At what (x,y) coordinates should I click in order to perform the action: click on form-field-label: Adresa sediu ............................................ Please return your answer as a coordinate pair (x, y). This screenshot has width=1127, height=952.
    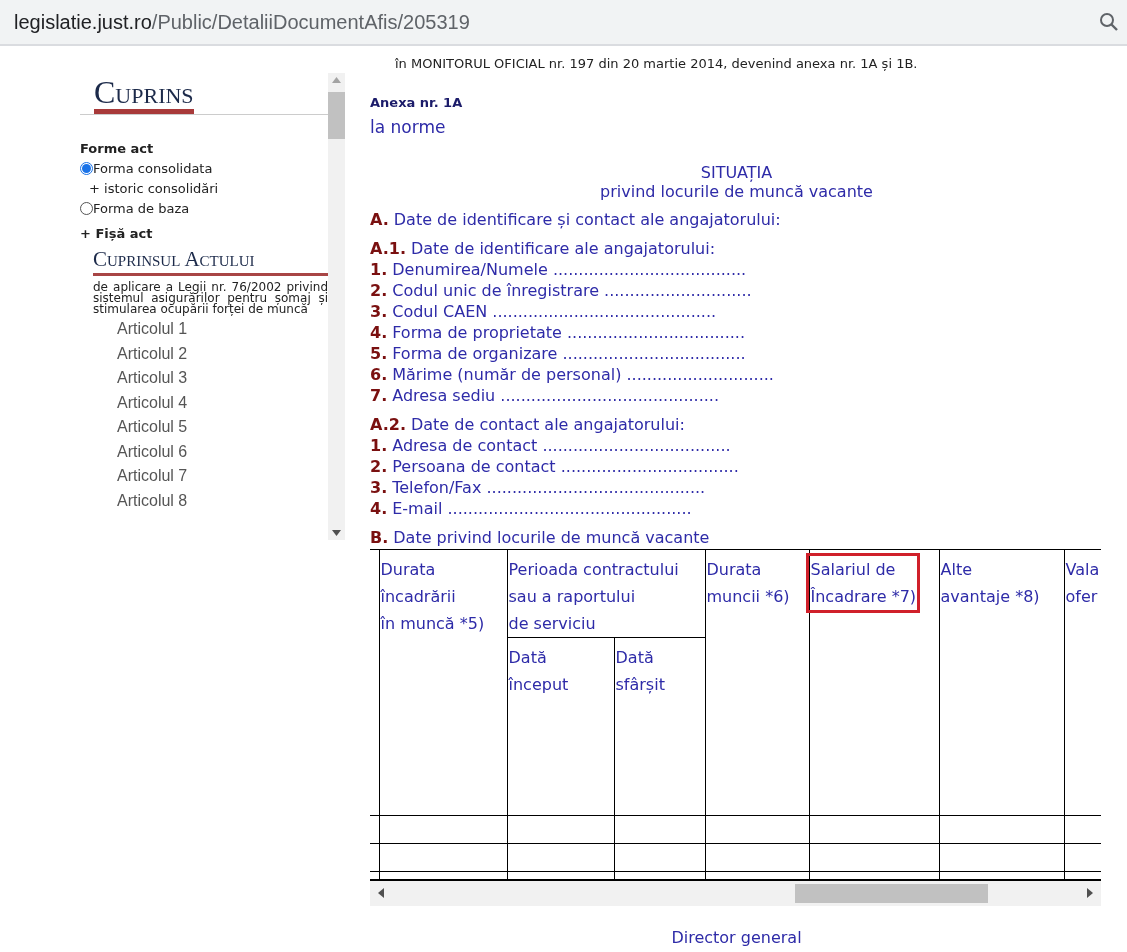
    Looking at the image, I should click on (556, 395).